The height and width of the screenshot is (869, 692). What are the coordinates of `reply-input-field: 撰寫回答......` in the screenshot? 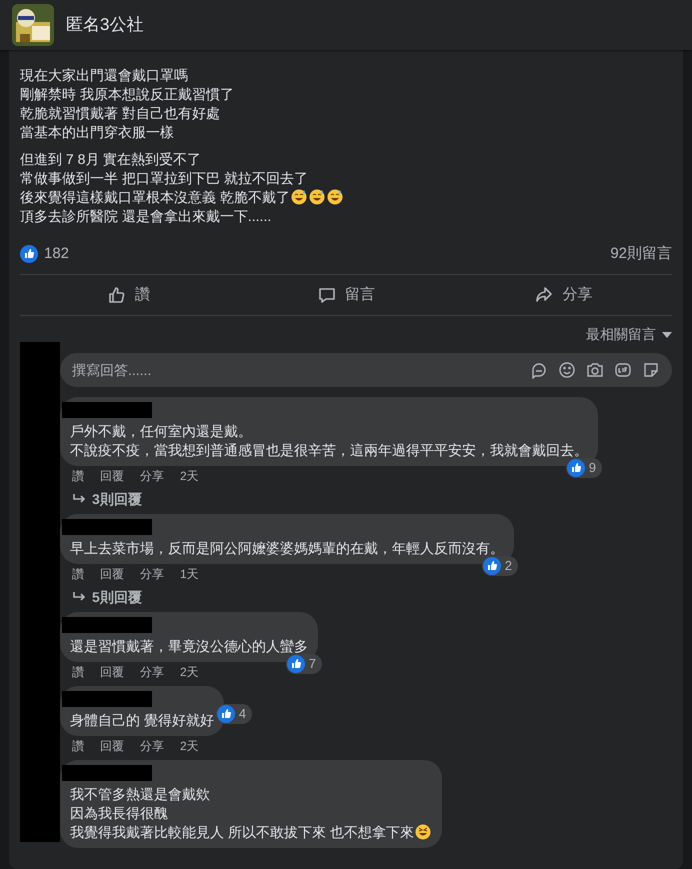 It's located at (366, 370).